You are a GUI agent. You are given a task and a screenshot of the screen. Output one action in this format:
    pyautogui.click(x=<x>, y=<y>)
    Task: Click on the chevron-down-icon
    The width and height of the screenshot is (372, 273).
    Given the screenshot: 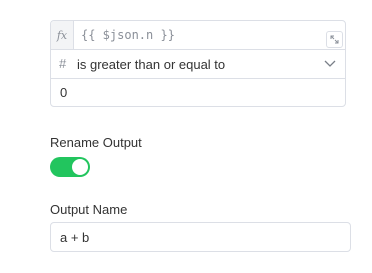 What is the action you would take?
    pyautogui.click(x=330, y=63)
    